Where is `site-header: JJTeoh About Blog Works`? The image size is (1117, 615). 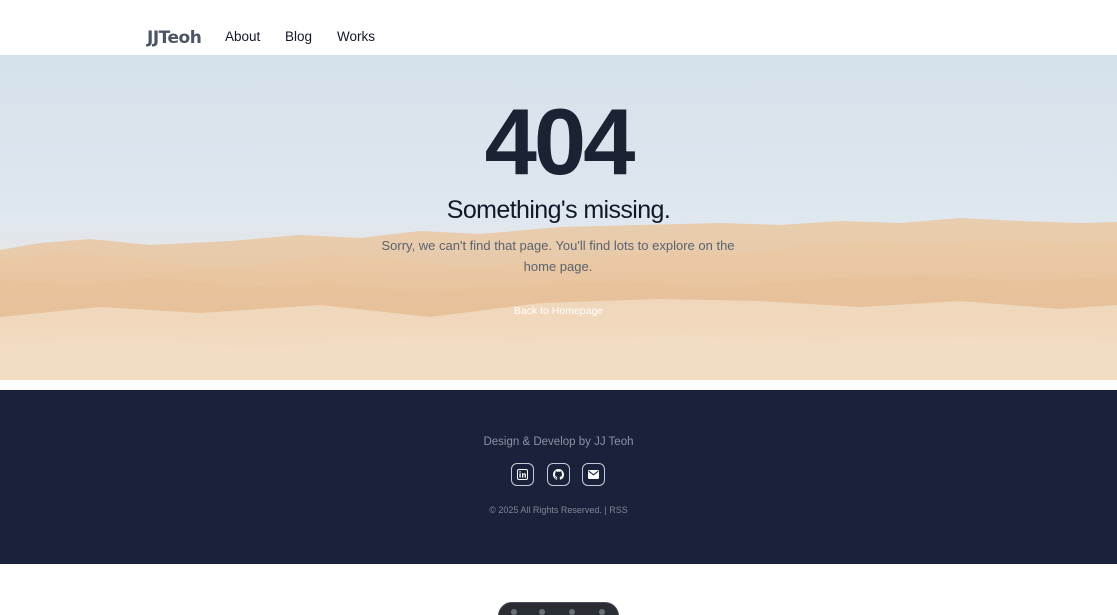
site-header: JJTeoh About Blog Works is located at coordinates (558, 27).